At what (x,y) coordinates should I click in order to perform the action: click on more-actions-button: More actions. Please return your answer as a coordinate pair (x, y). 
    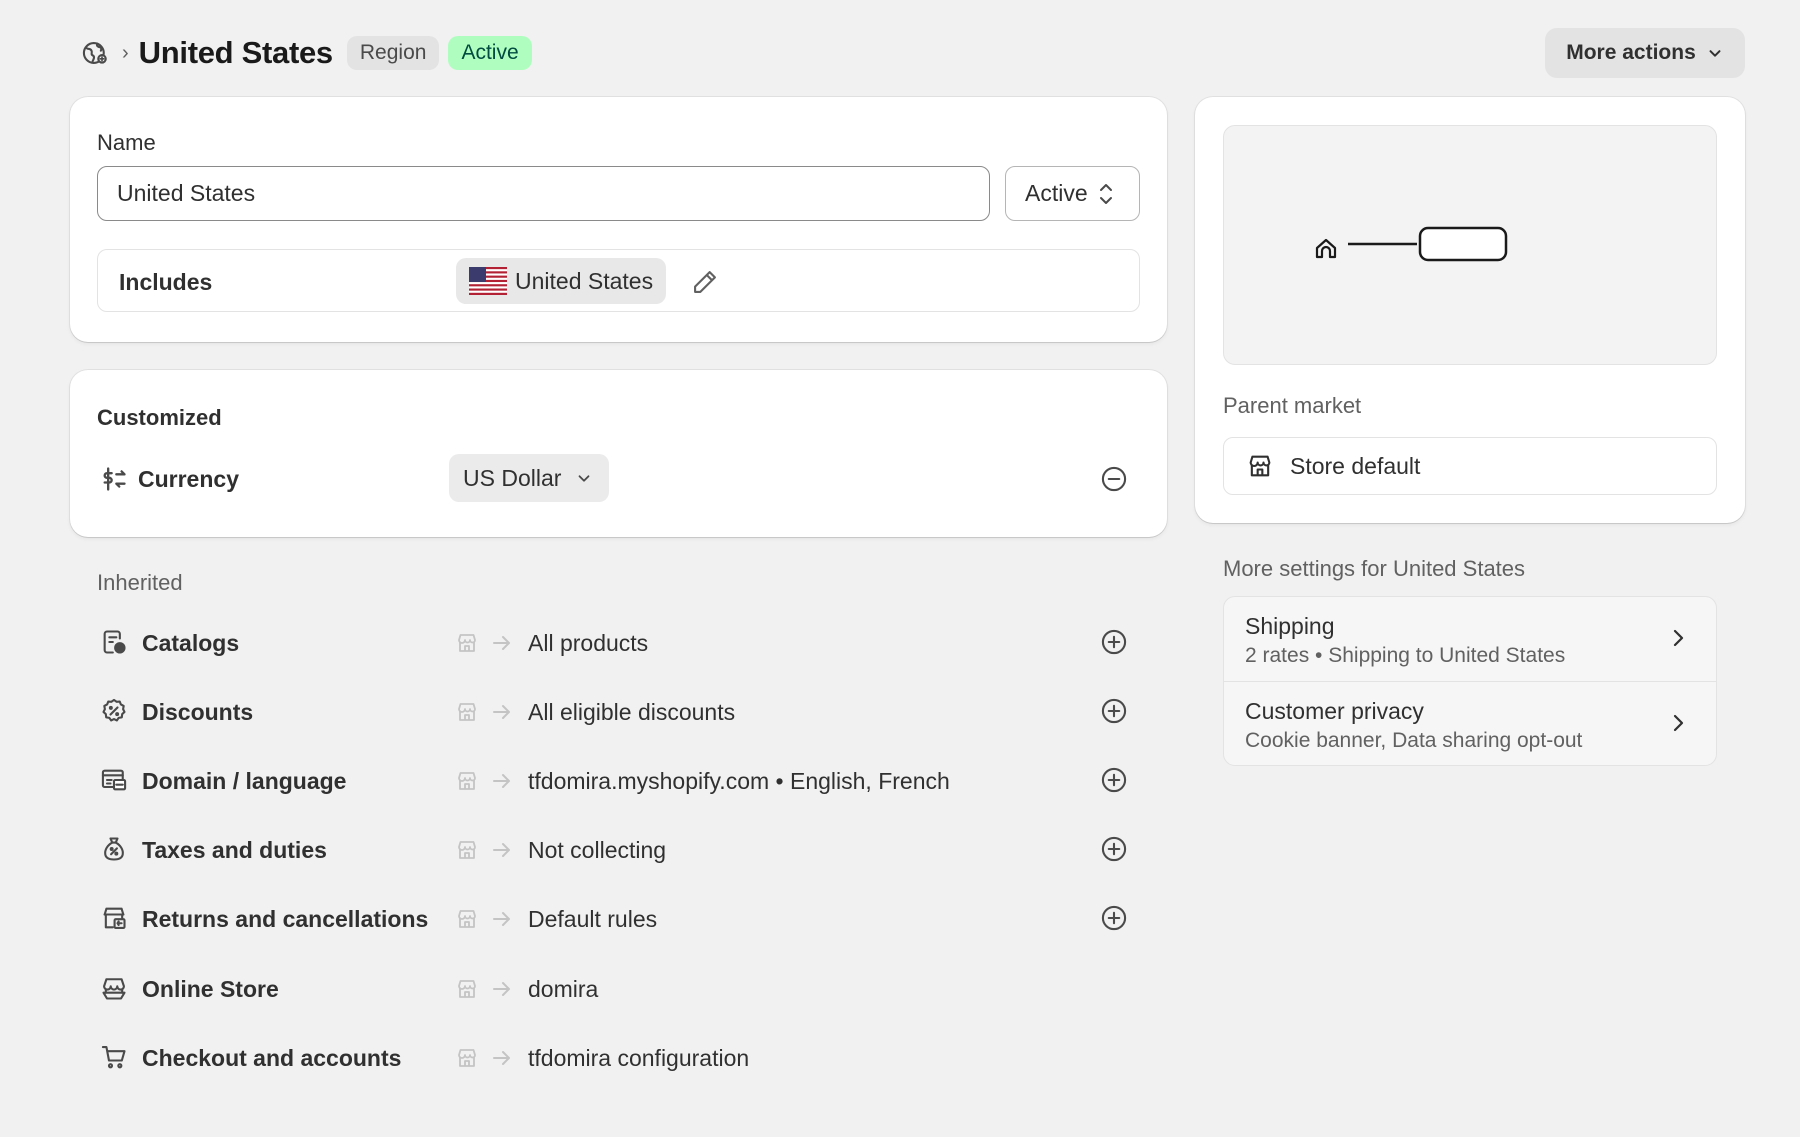
    Looking at the image, I should click on (1645, 53).